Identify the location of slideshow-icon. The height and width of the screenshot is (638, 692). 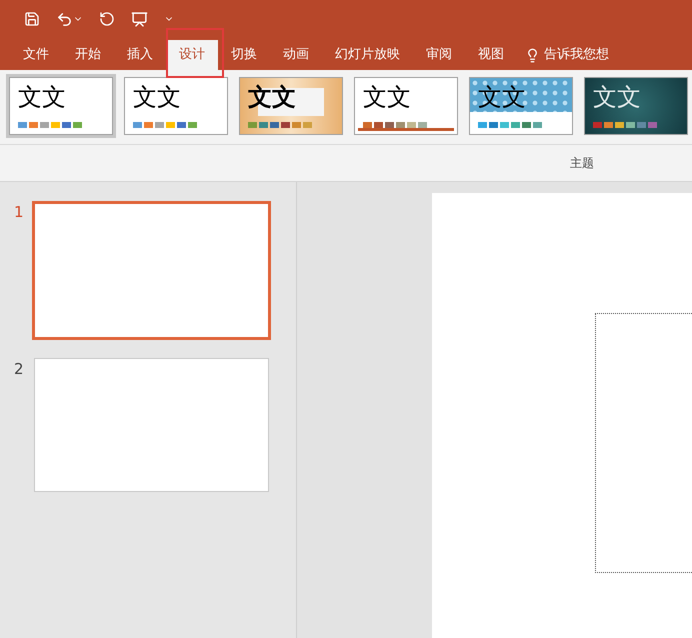
(139, 19).